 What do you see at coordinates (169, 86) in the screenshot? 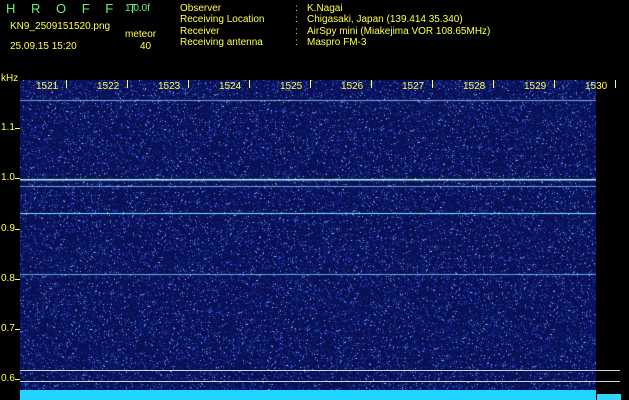
I see `x-tick-label: 1523` at bounding box center [169, 86].